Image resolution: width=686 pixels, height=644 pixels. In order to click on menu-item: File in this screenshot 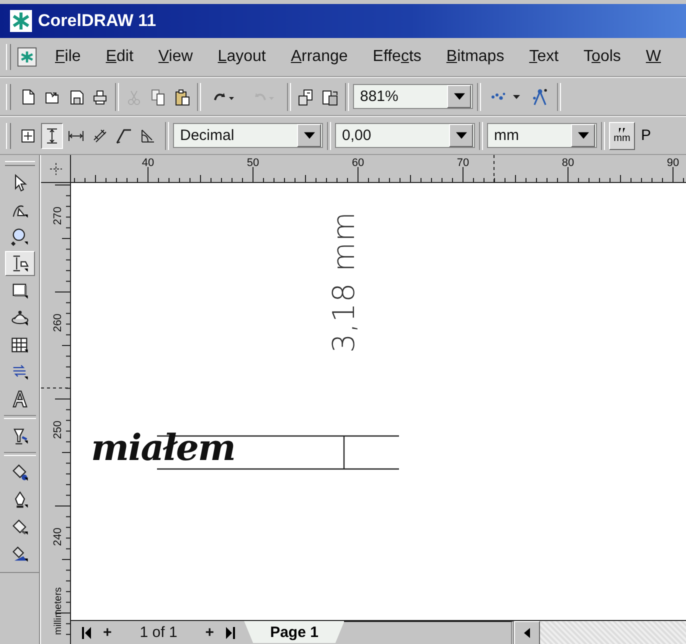, I will do `click(68, 57)`.